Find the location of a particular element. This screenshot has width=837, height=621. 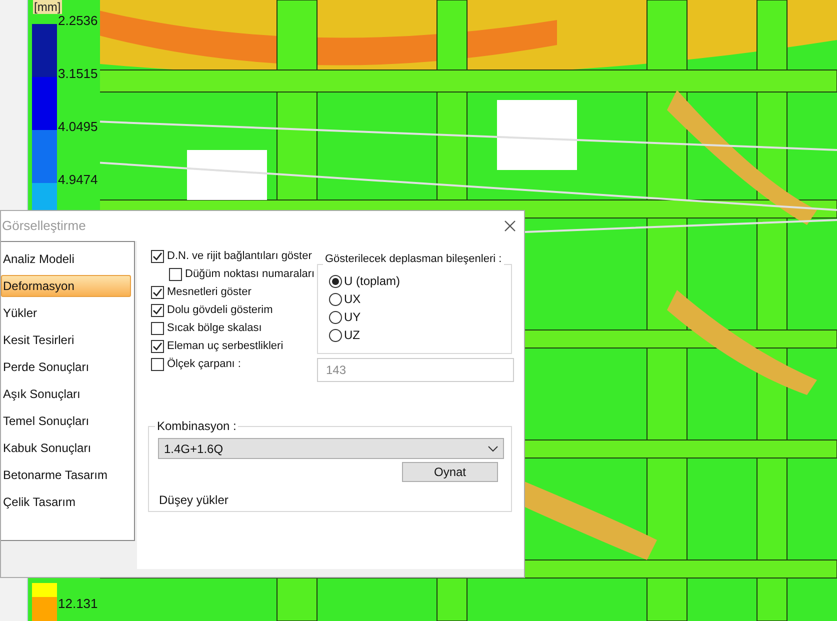

legend-value: 2.2536 is located at coordinates (78, 20).